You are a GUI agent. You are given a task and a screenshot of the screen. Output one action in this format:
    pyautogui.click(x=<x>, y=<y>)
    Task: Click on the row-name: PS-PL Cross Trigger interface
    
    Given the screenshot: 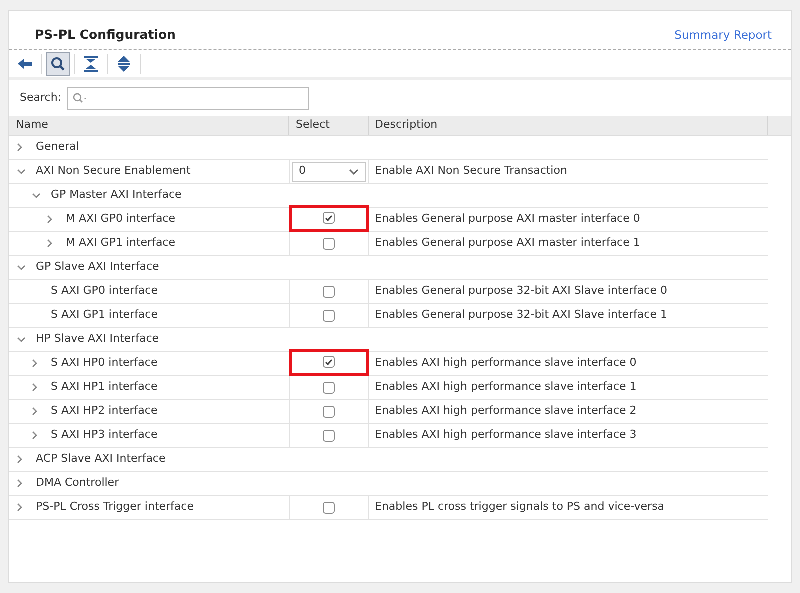 What is the action you would take?
    pyautogui.click(x=115, y=507)
    